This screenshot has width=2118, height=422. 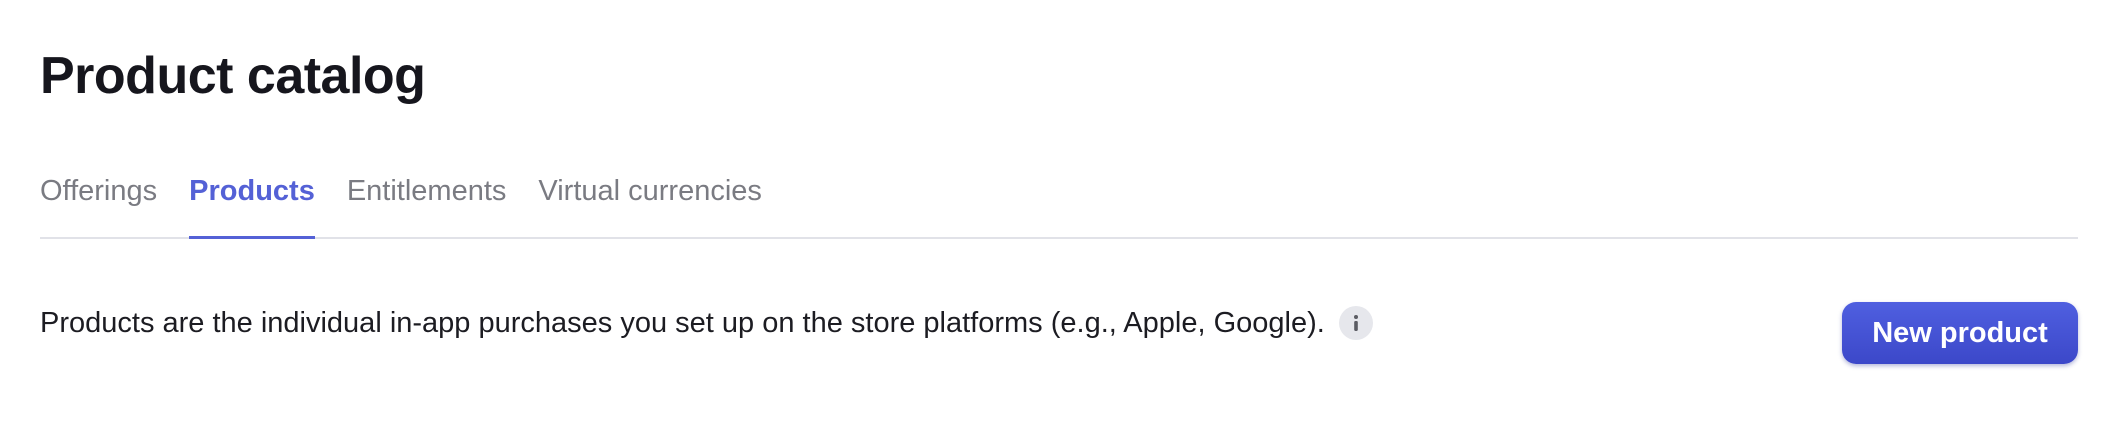 I want to click on info-glyph-icon, so click(x=1355, y=323).